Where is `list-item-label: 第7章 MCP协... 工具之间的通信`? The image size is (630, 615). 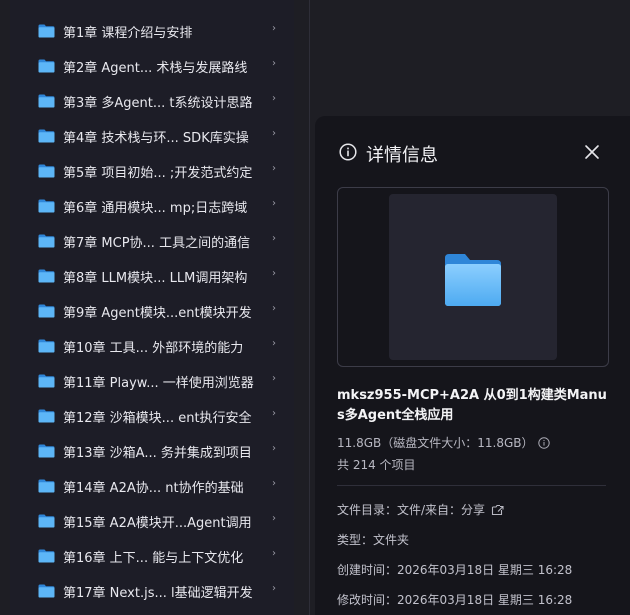
list-item-label: 第7章 MCP协... 工具之间的通信 is located at coordinates (157, 243).